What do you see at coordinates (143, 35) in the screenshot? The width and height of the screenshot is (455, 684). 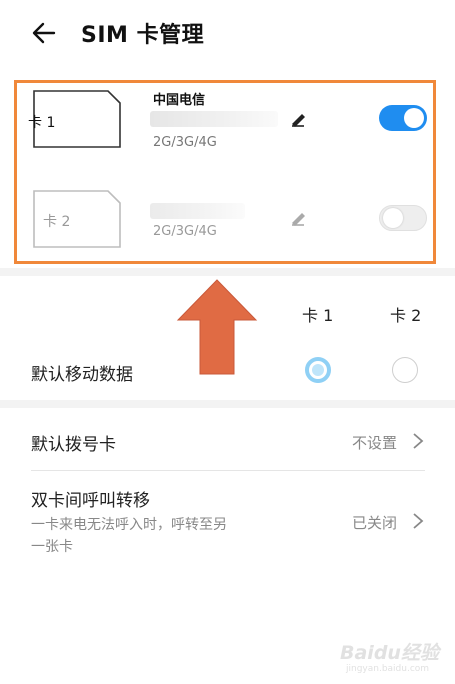 I see `page-title: SIM 卡管理` at bounding box center [143, 35].